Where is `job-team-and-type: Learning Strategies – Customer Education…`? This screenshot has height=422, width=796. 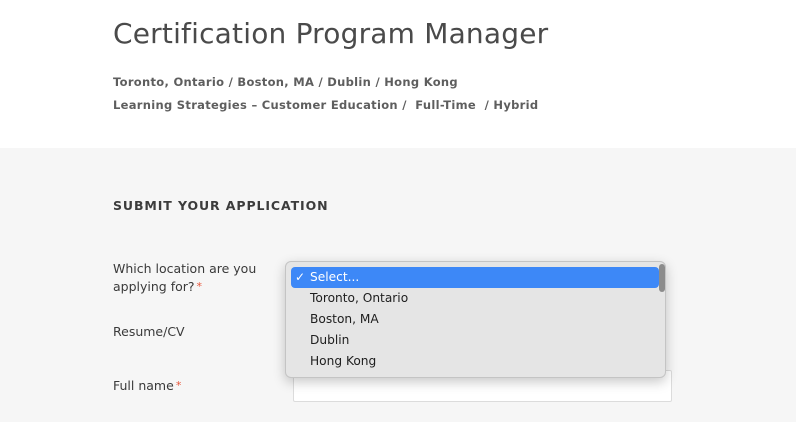
job-team-and-type: Learning Strategies – Customer Education… is located at coordinates (326, 105).